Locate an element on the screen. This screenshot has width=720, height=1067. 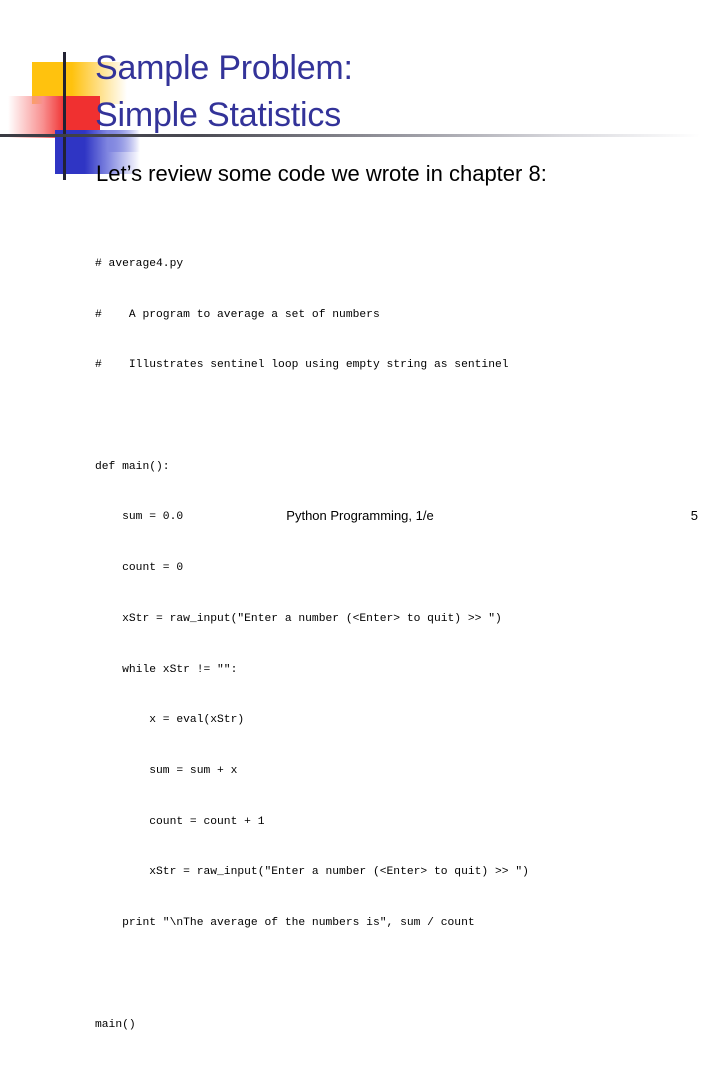
slide-title: Sample Problem: Simple Statistics is located at coordinates (395, 92).